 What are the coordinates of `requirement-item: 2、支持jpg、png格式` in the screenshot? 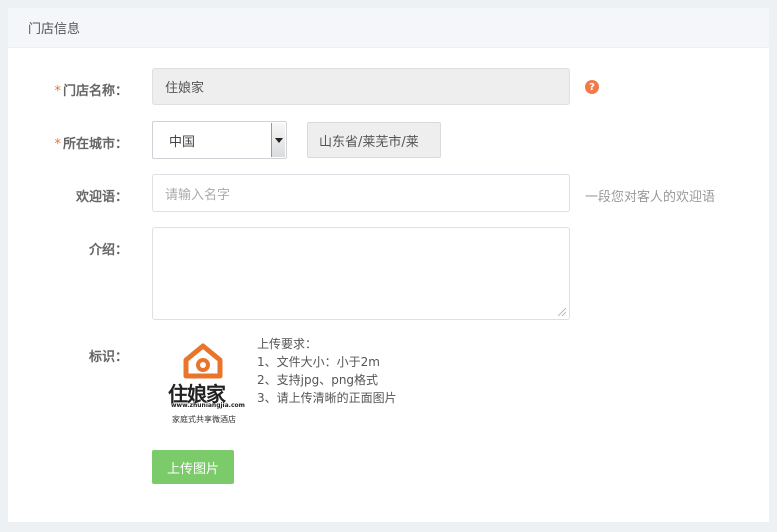 It's located at (318, 380).